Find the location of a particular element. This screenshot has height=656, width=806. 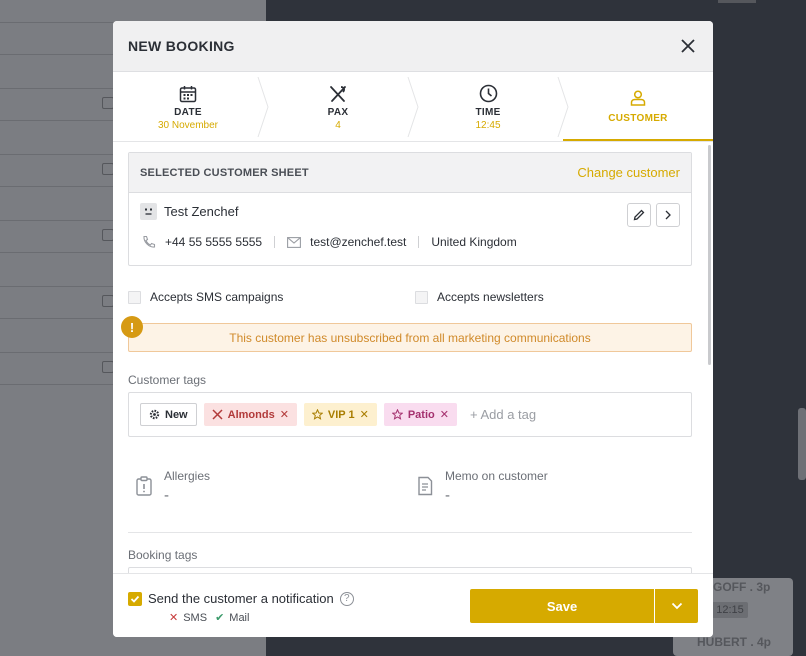

allergies-title: Allergies is located at coordinates (187, 476).